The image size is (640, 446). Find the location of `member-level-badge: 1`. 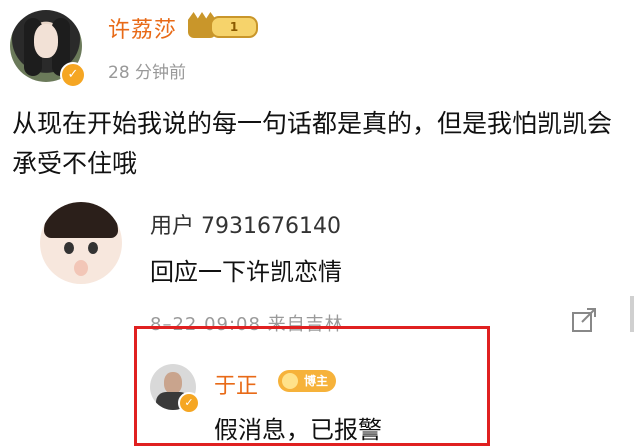

member-level-badge: 1 is located at coordinates (223, 25).